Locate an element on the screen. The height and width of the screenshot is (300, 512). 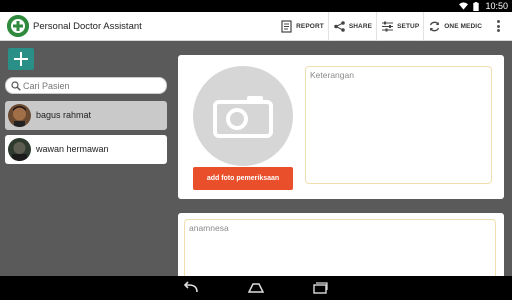
report-icon is located at coordinates (286, 26).